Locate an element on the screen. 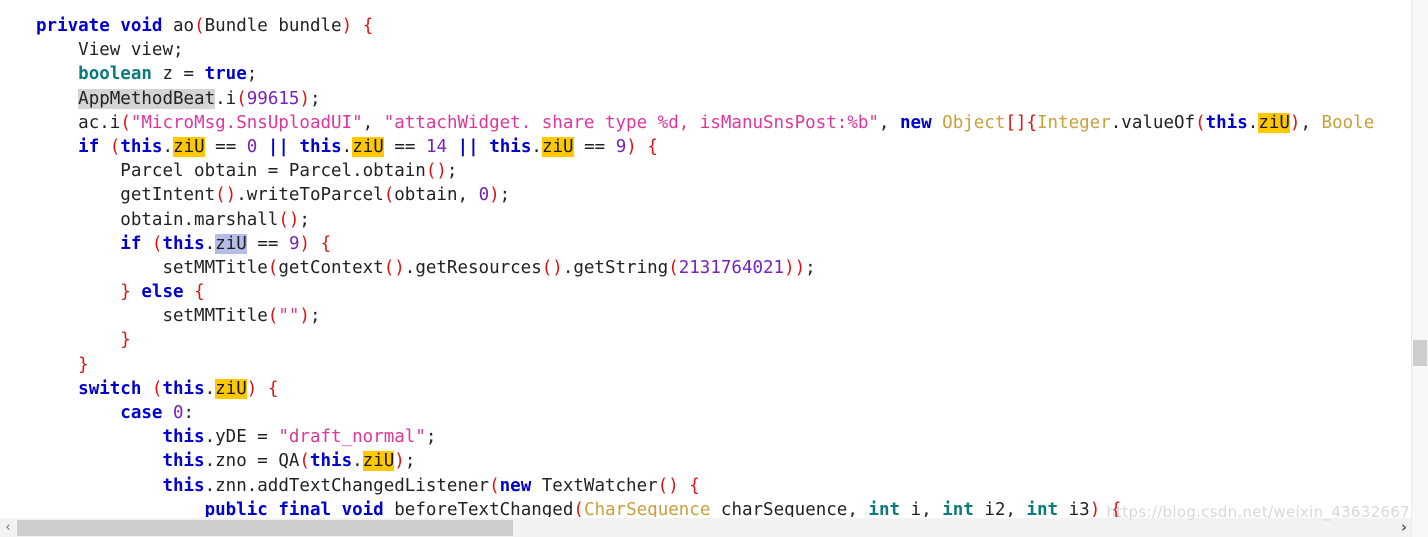 This screenshot has width=1428, height=537. code-token: 2131764021 is located at coordinates (731, 267).